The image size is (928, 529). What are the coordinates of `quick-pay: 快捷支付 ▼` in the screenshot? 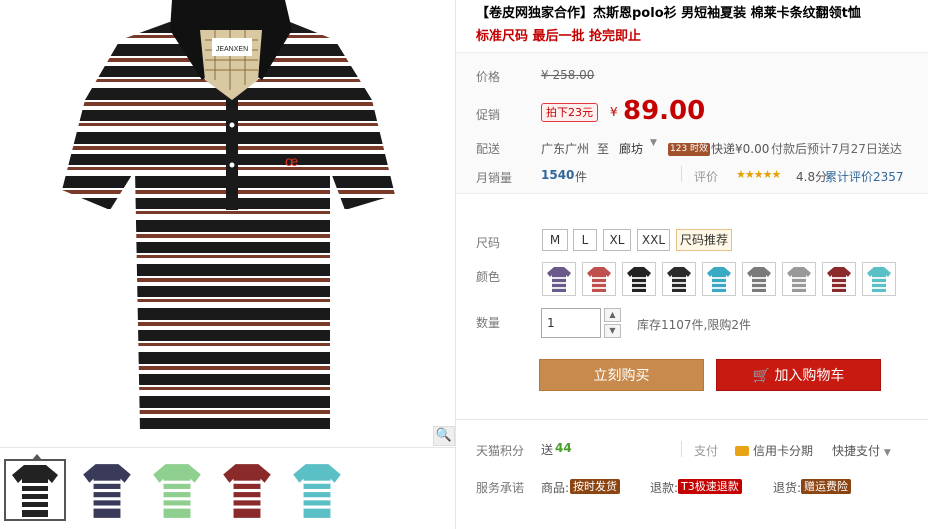 It's located at (861, 450).